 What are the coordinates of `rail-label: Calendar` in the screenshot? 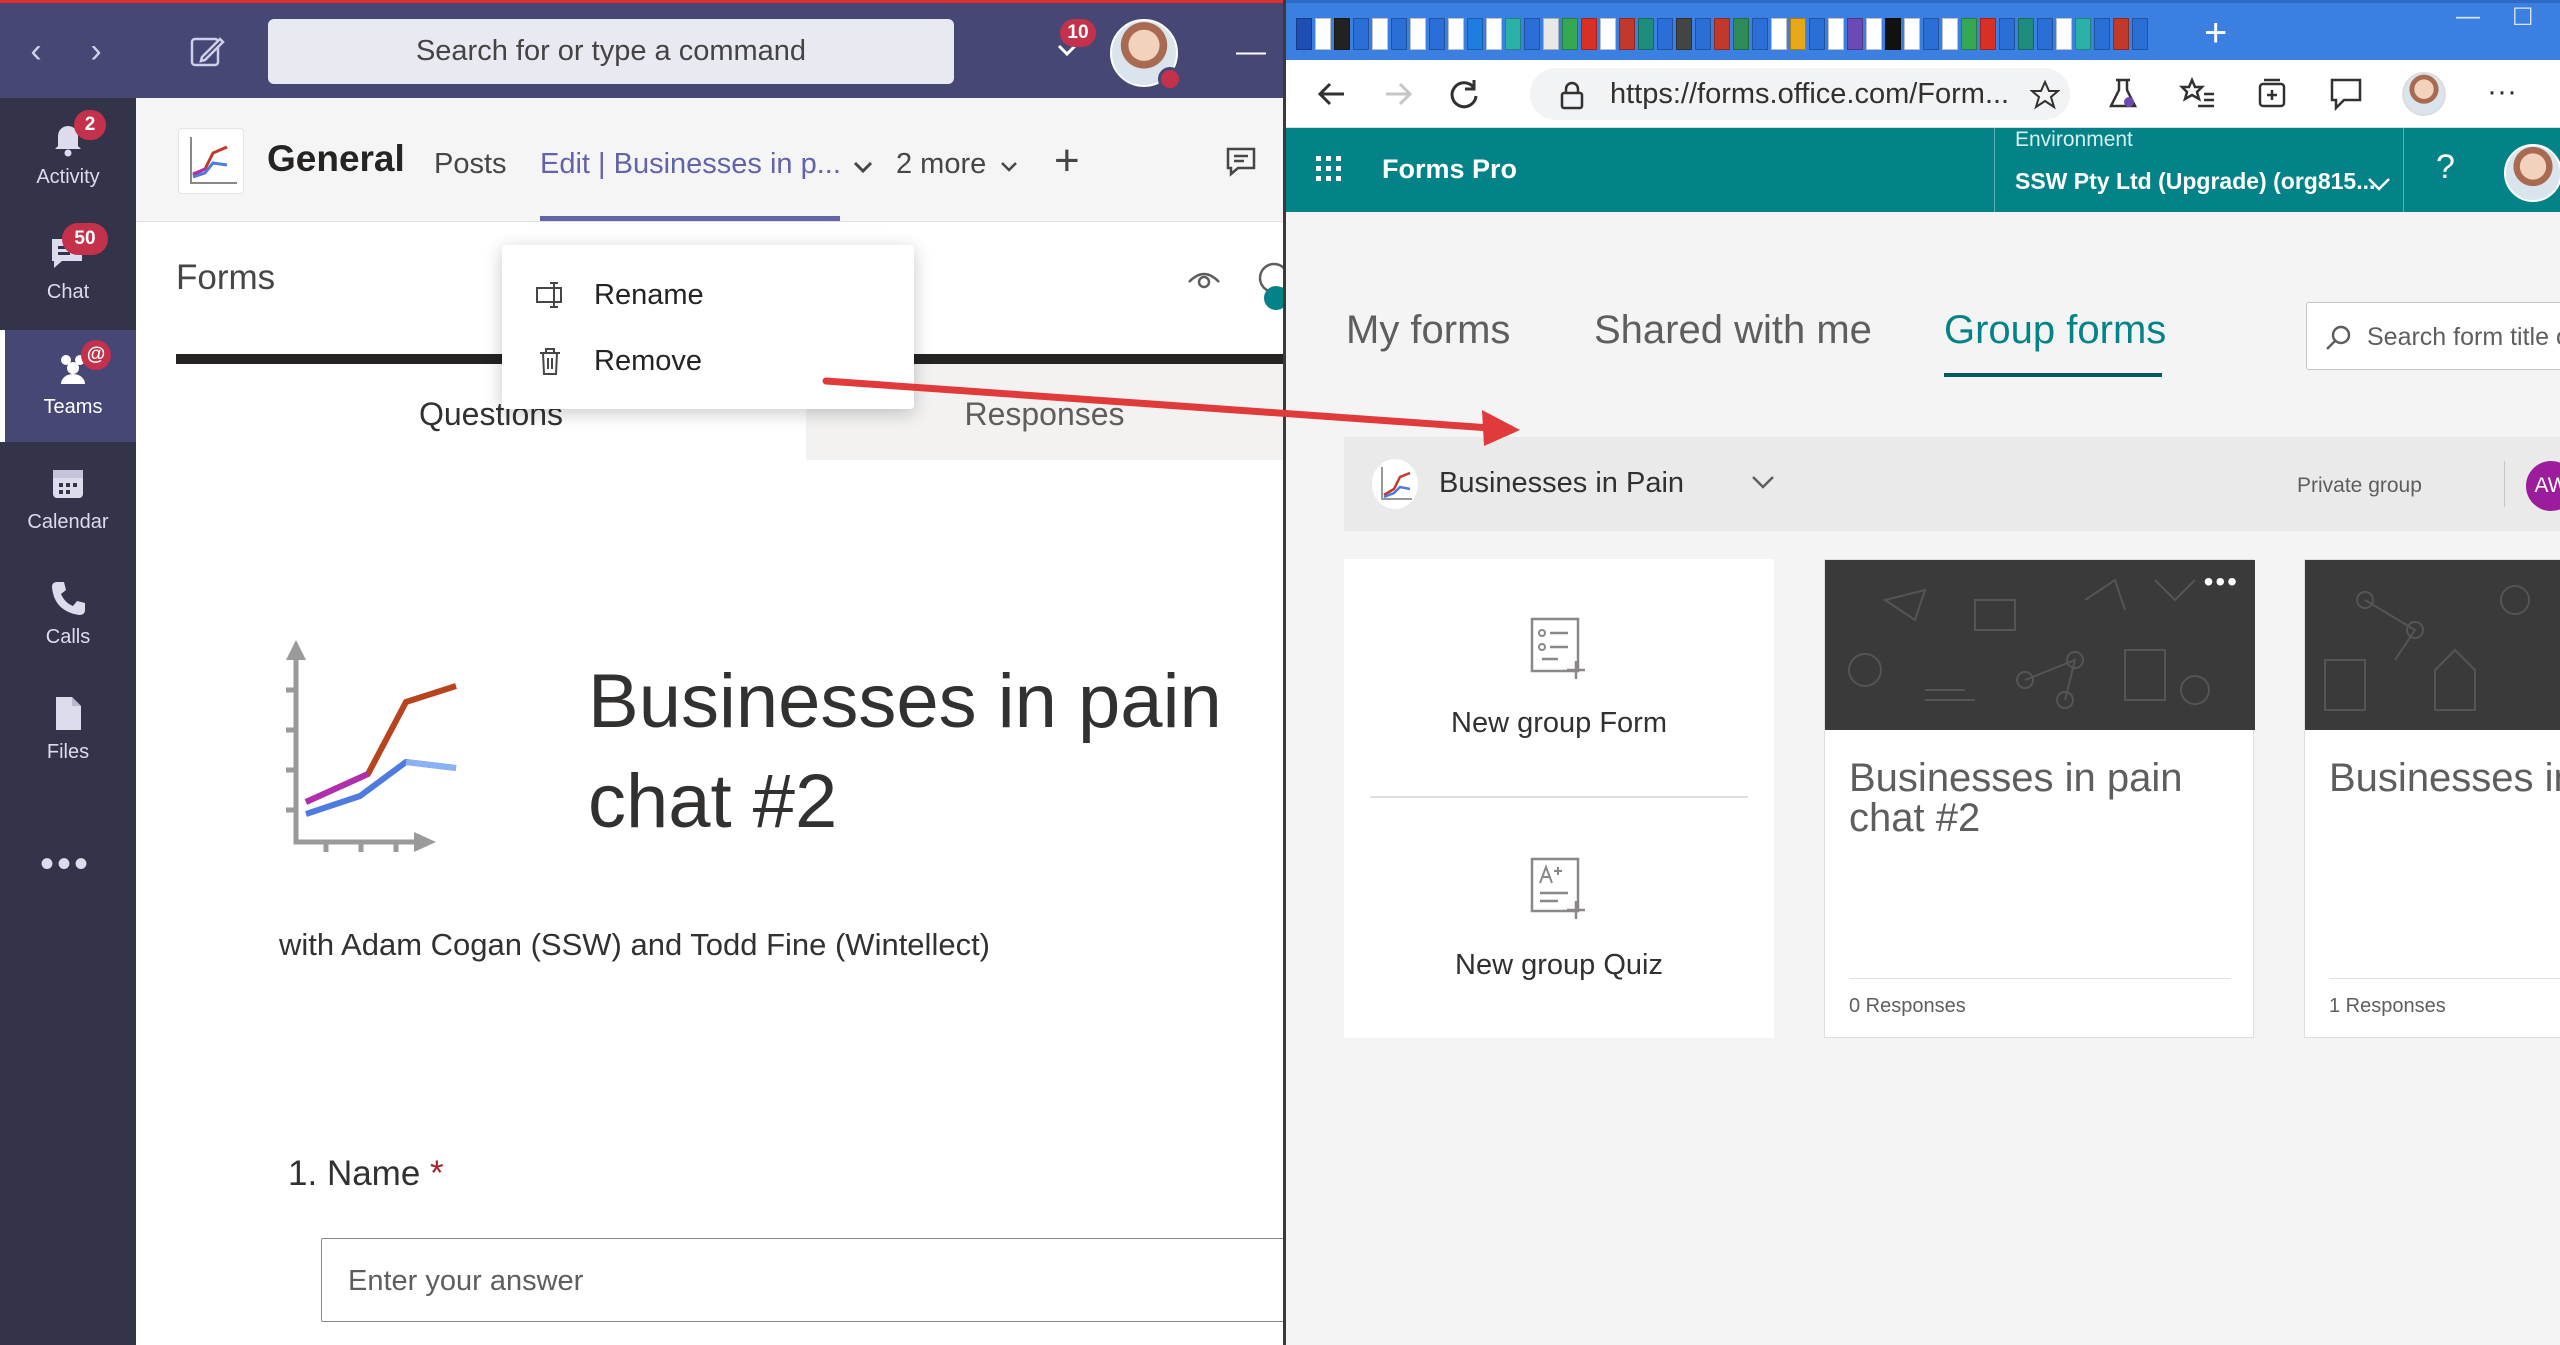 It's located at (68, 522).